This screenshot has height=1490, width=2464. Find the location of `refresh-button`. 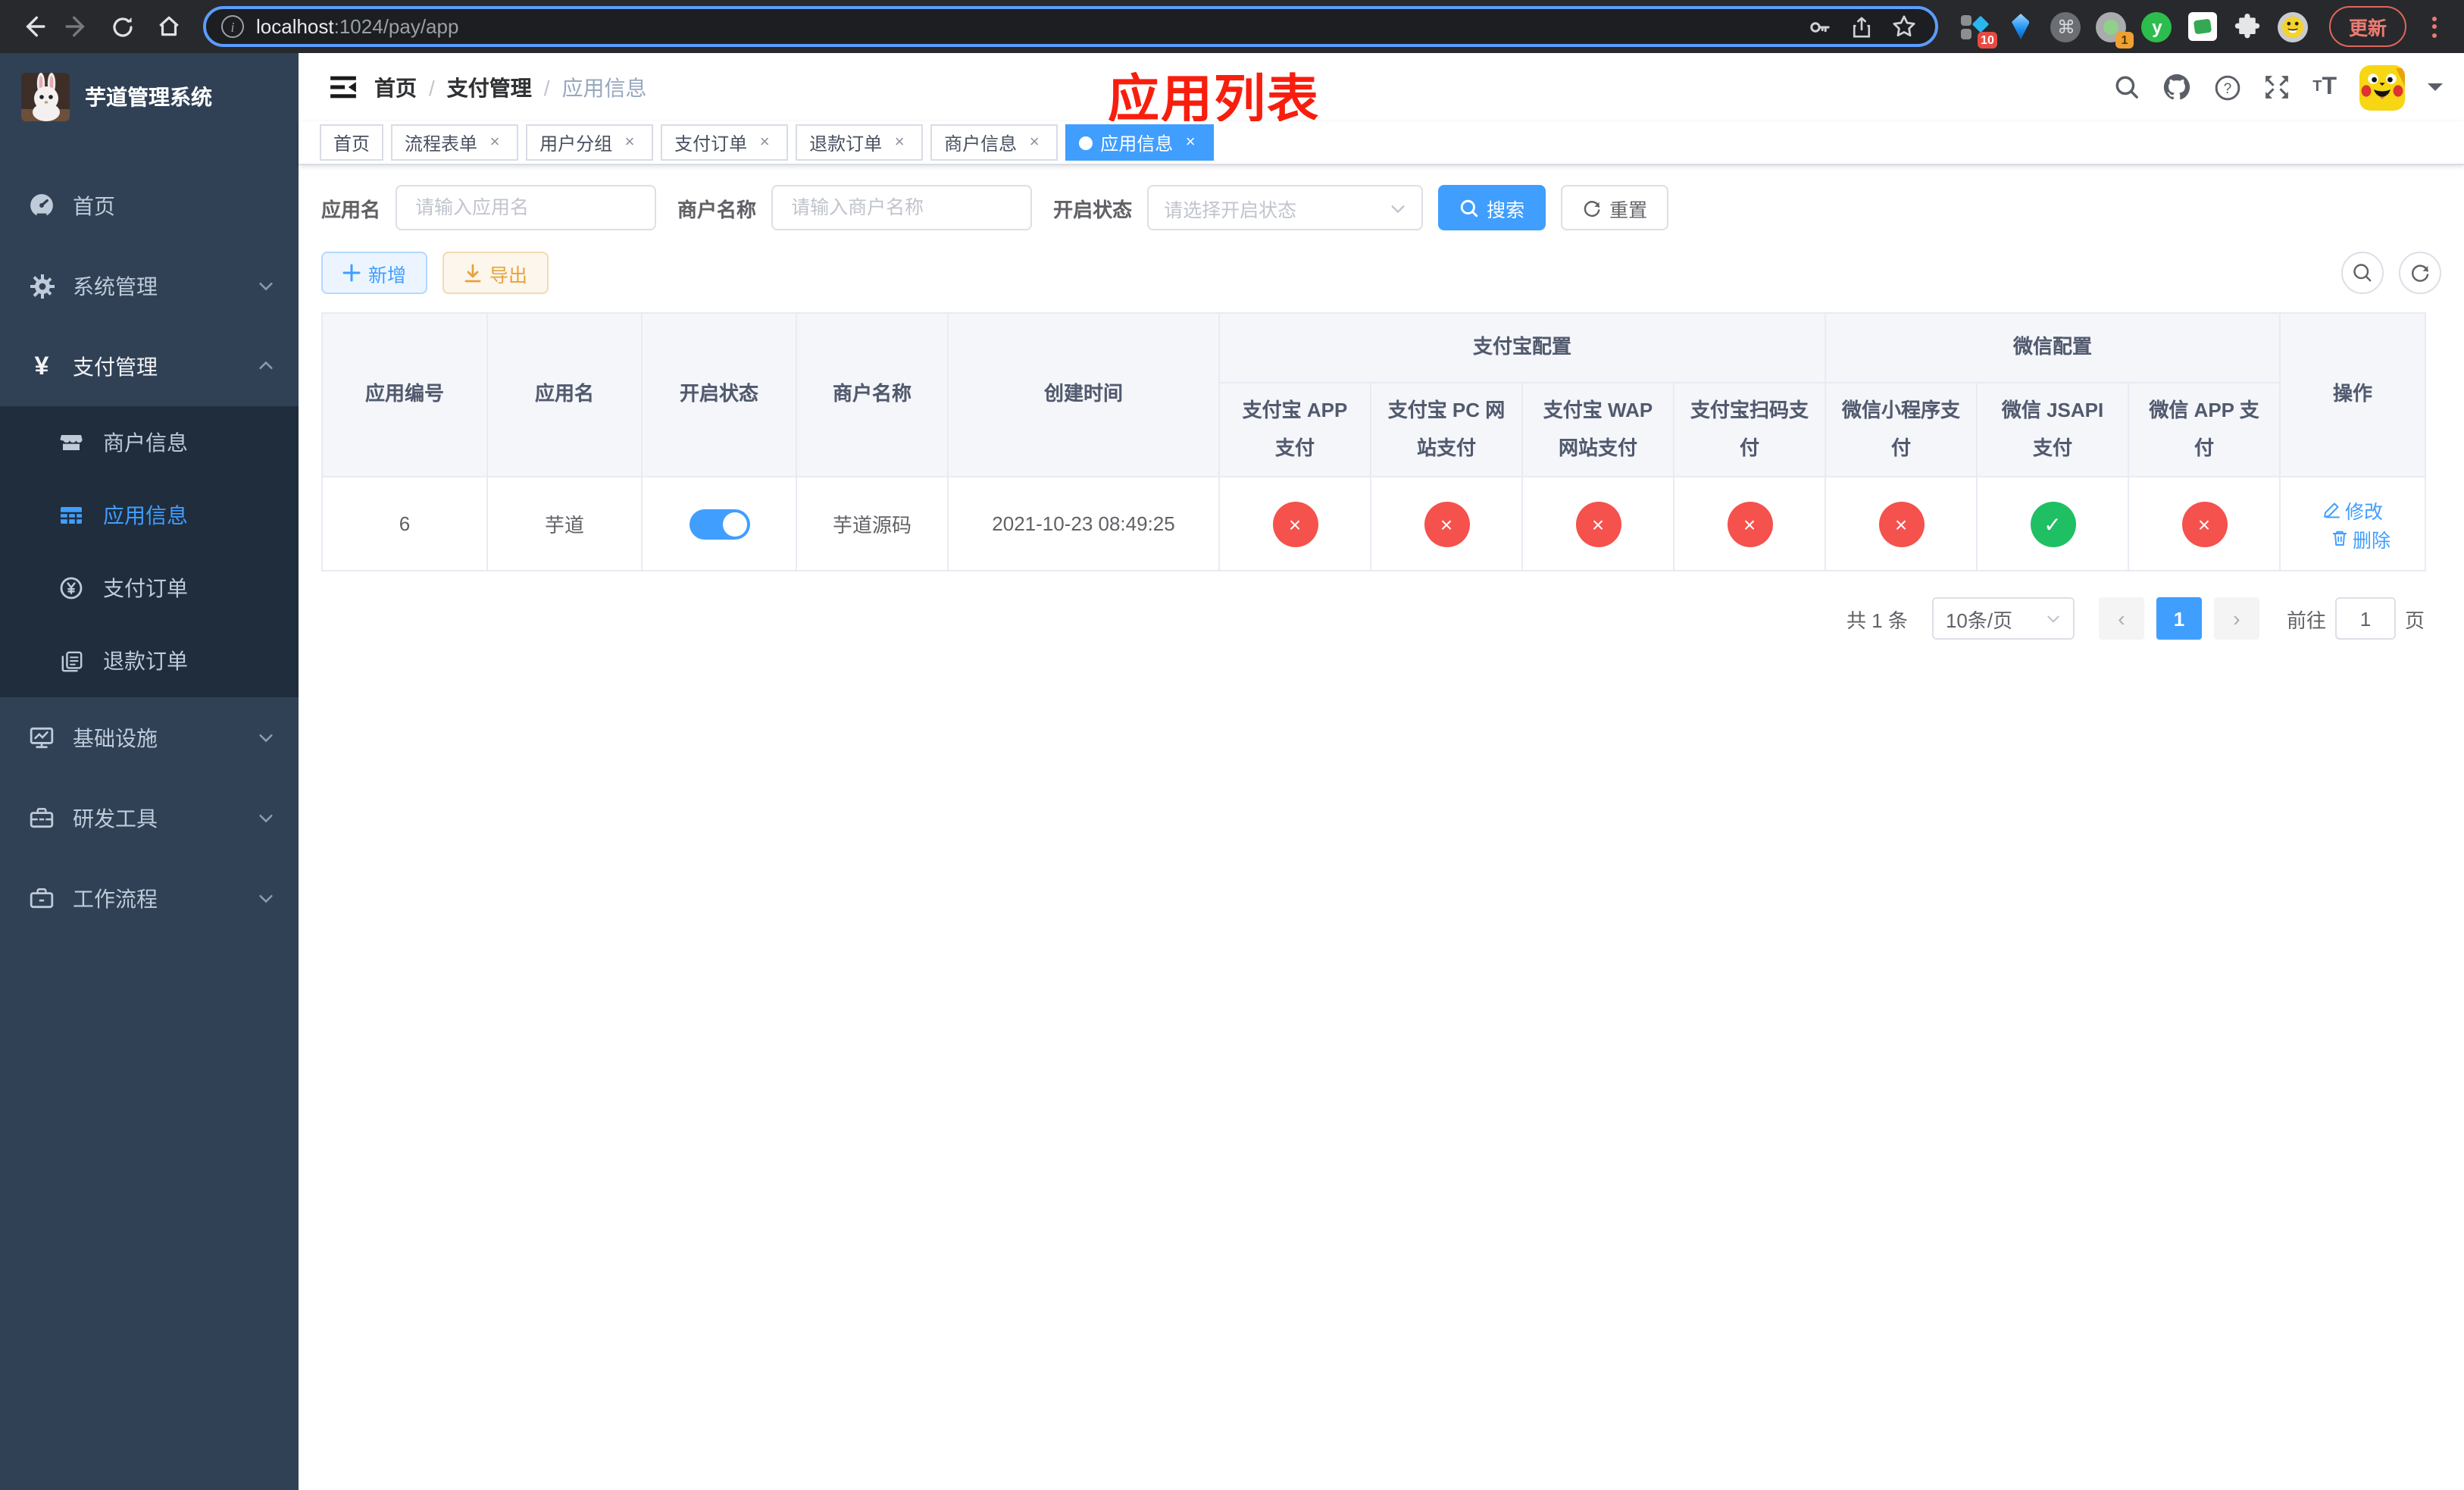

refresh-button is located at coordinates (2420, 273).